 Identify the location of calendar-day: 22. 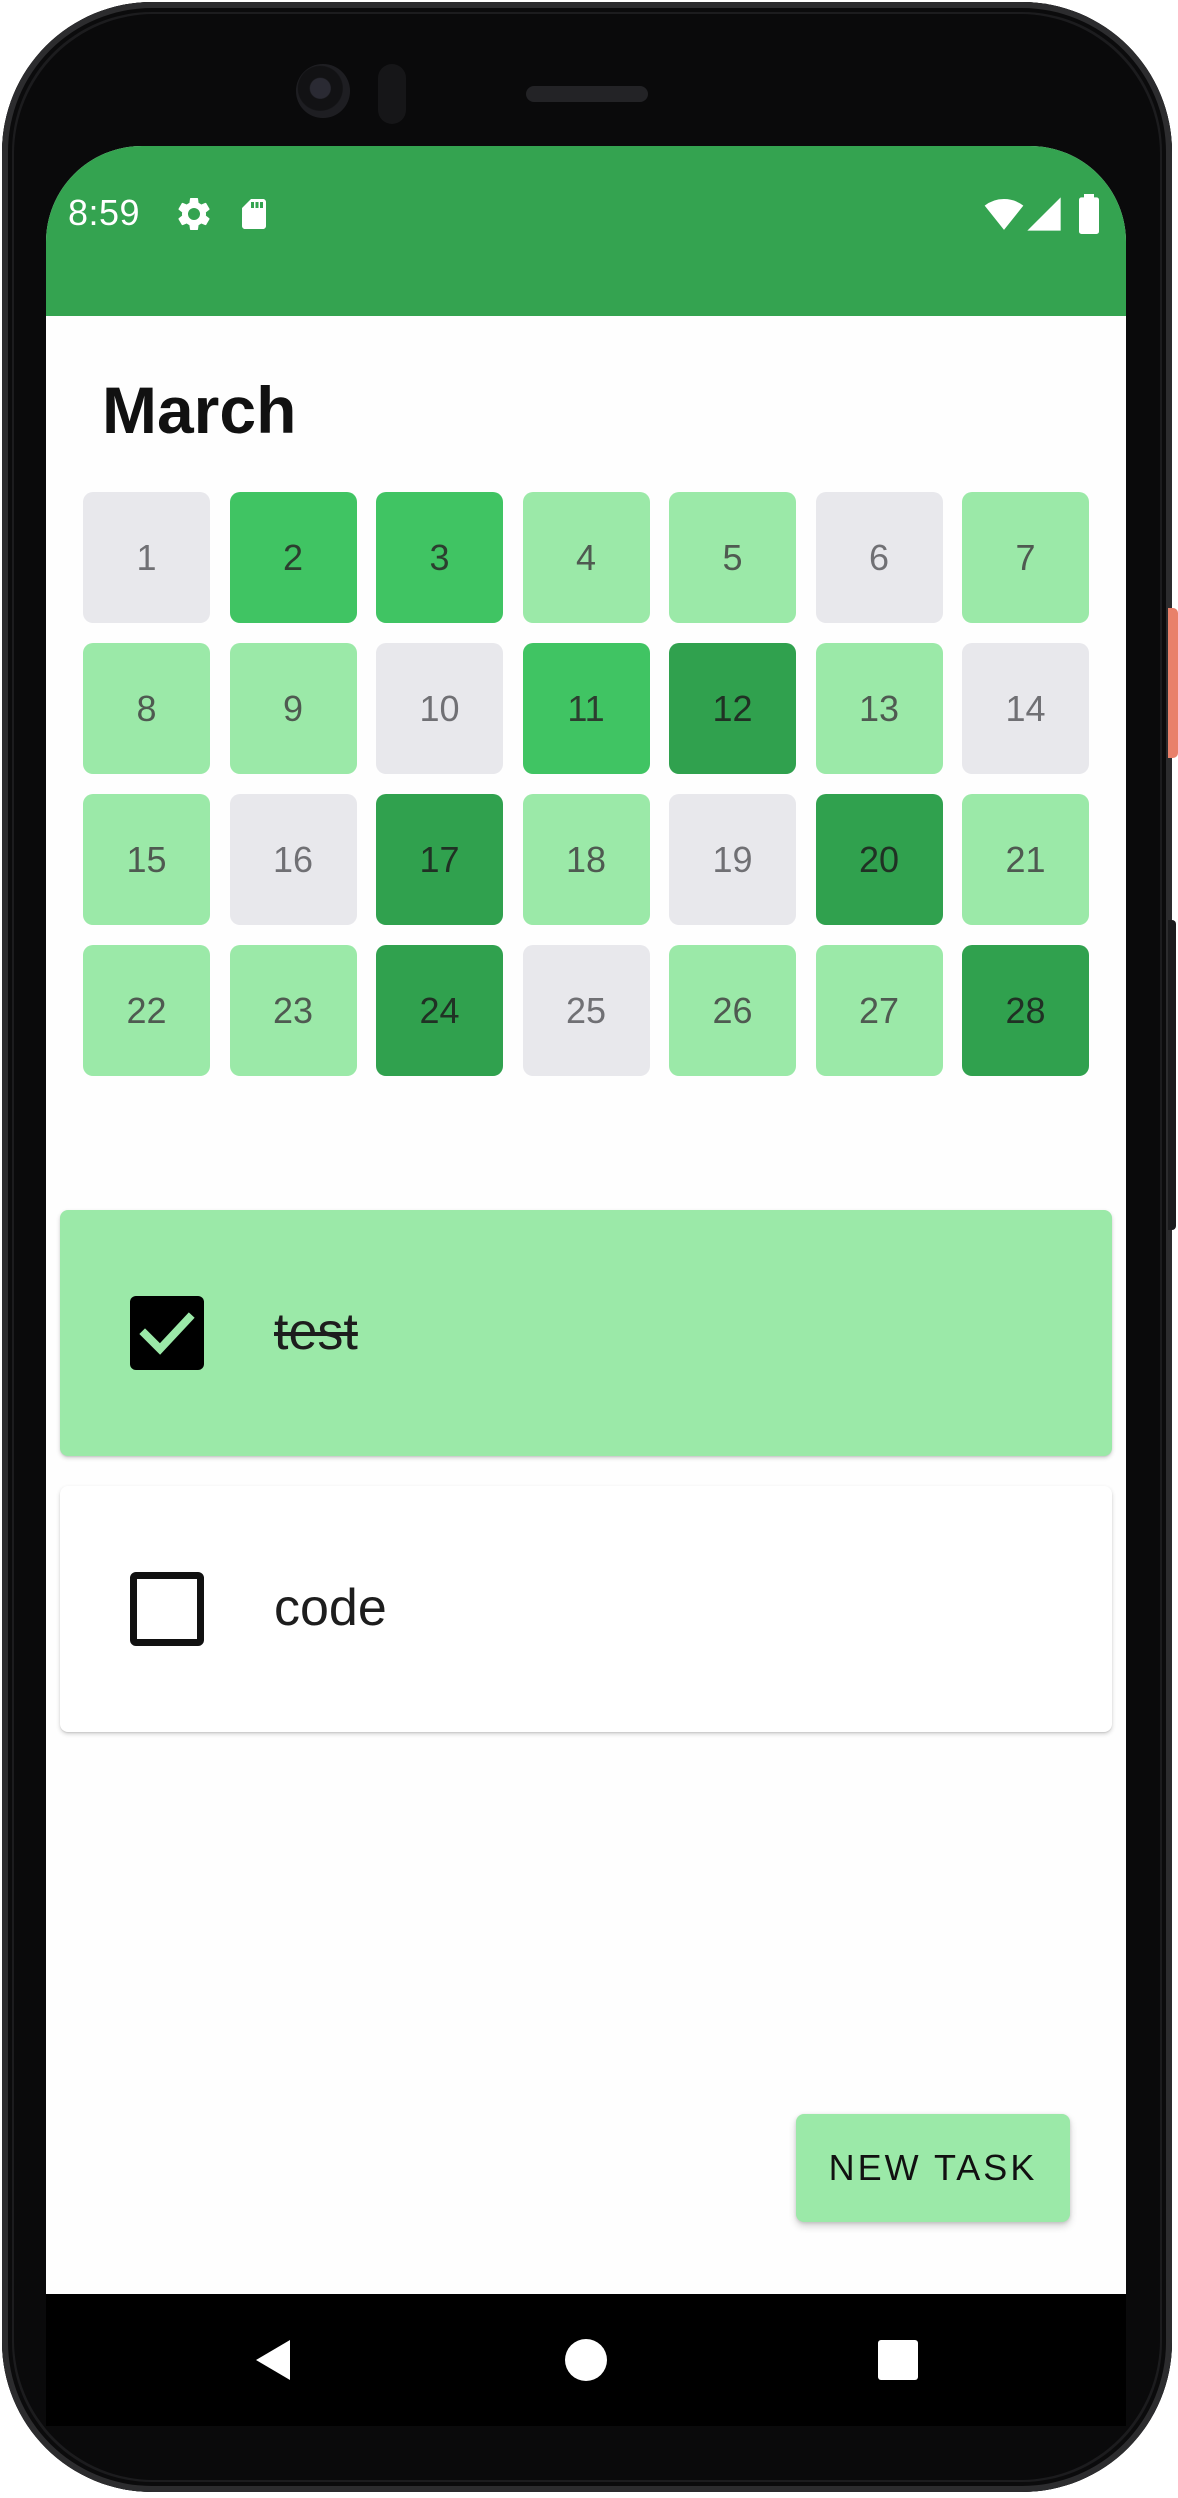
(146, 1010).